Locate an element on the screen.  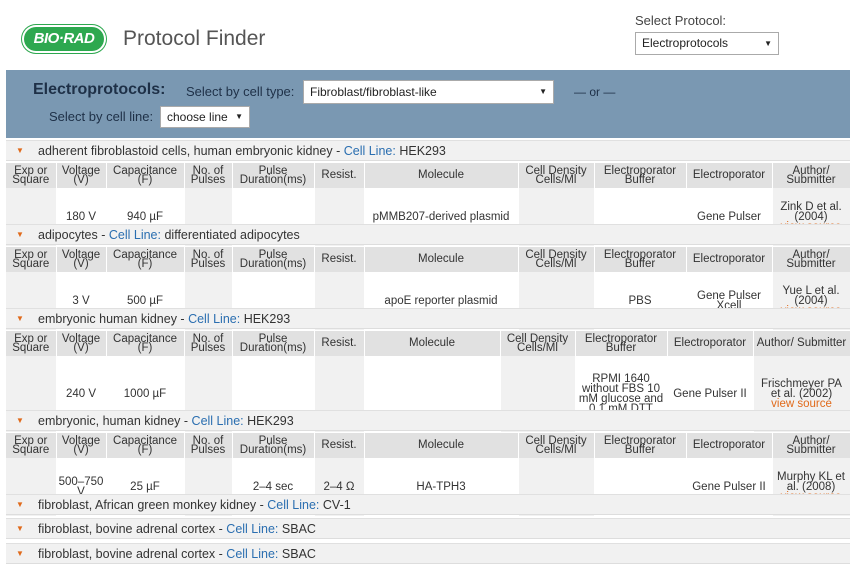
group-title: embryonic human kidney - is located at coordinates (113, 319).